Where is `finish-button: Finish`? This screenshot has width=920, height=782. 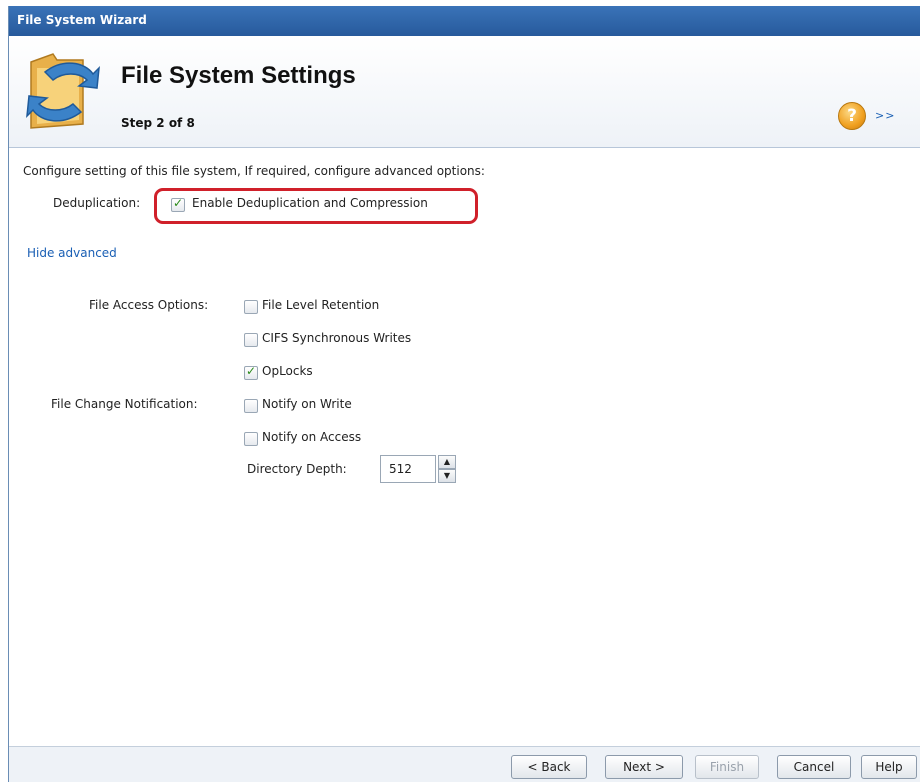 finish-button: Finish is located at coordinates (727, 767).